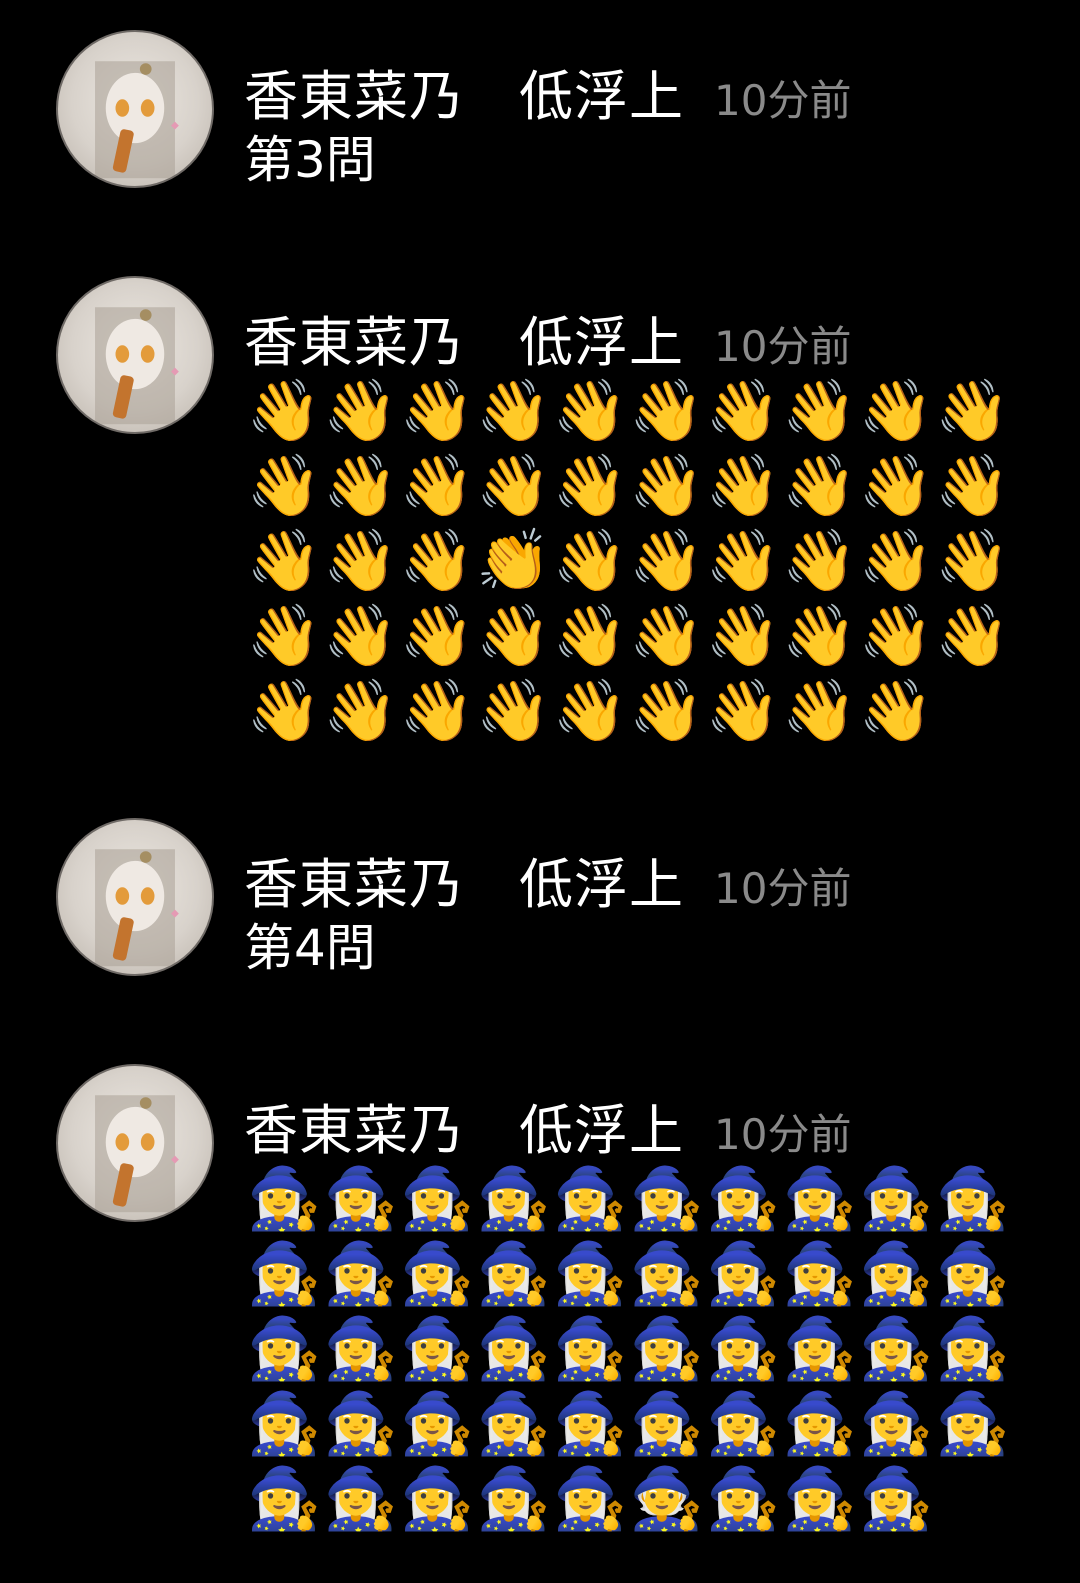 Image resolution: width=1080 pixels, height=1583 pixels. Describe the element at coordinates (514, 561) in the screenshot. I see `waving-hand-emoji: 👏` at that location.